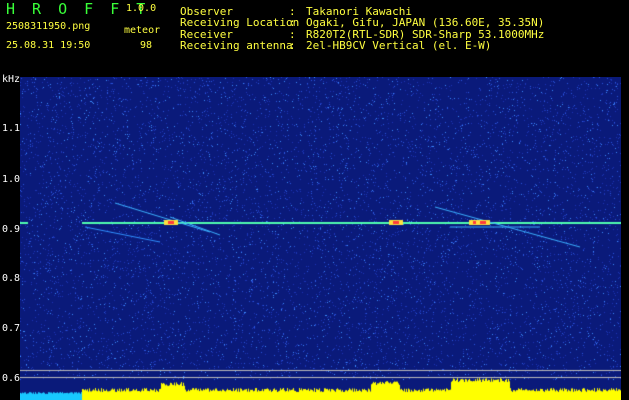 This screenshot has width=629, height=400. What do you see at coordinates (11, 328) in the screenshot?
I see `y-tick-label: 0.7` at bounding box center [11, 328].